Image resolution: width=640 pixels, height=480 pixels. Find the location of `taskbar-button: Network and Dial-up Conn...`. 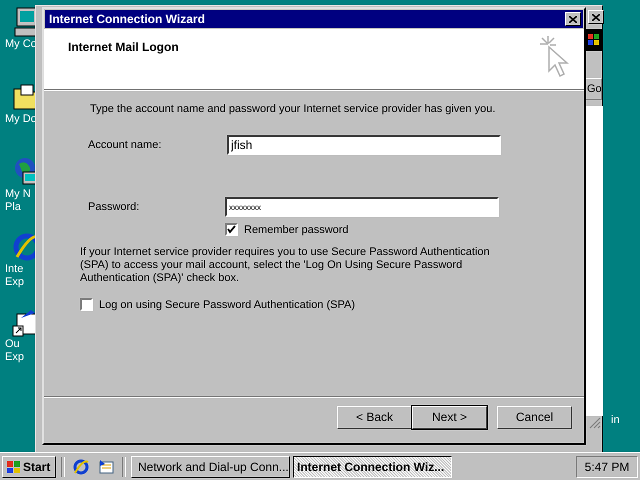

taskbar-button: Network and Dial-up Conn... is located at coordinates (210, 467).